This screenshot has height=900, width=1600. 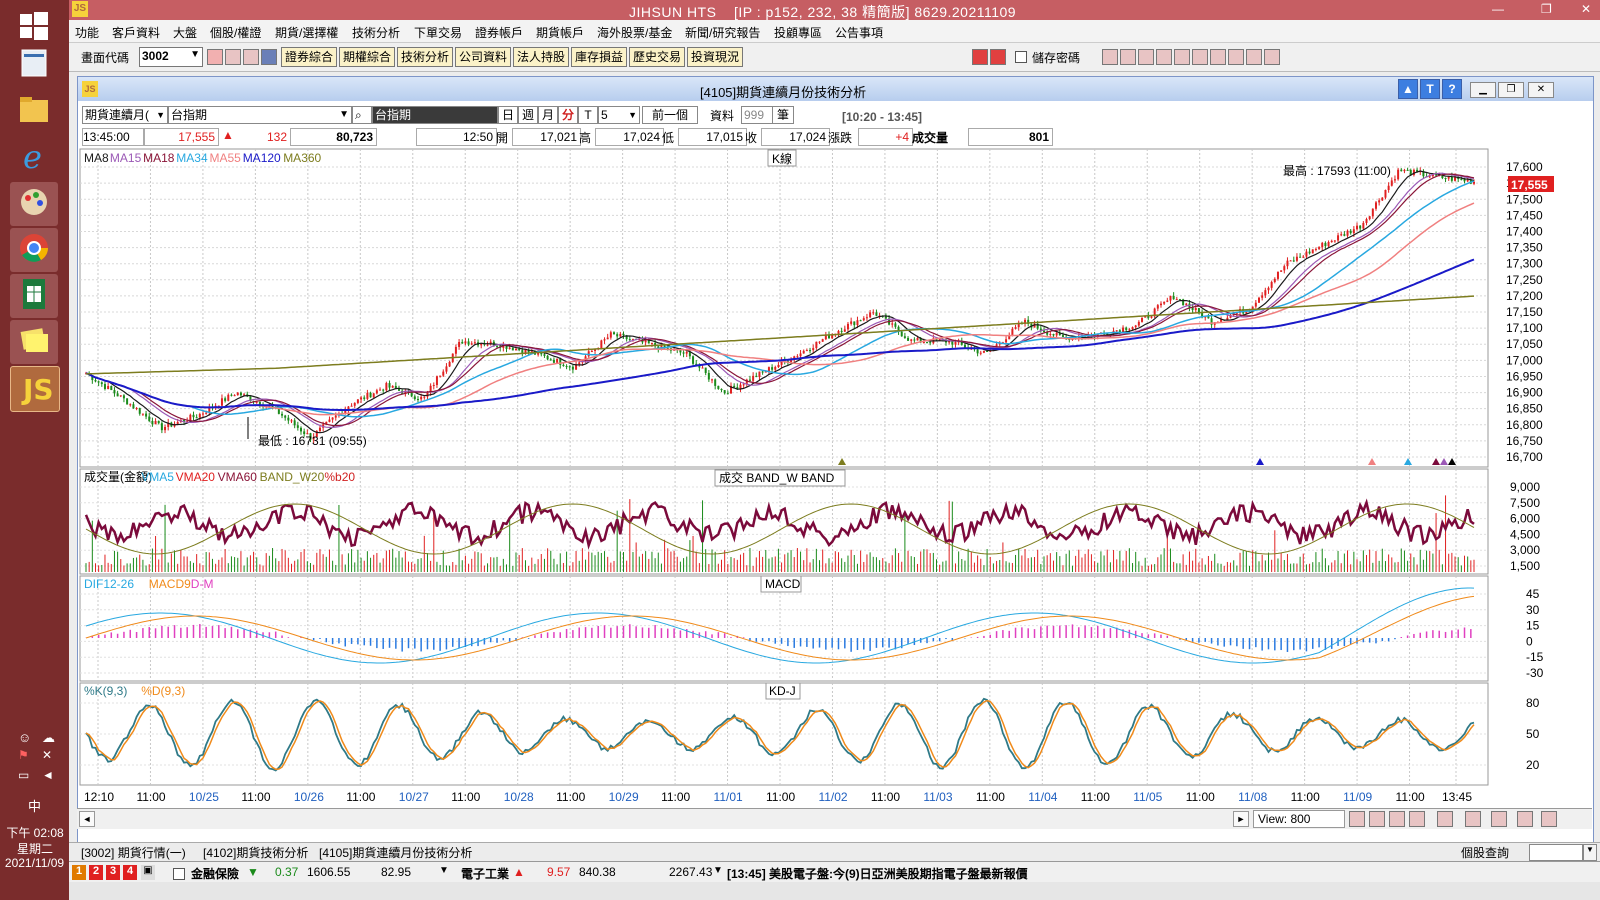 I want to click on tray-flag-icon: ⚑, so click(x=23, y=755).